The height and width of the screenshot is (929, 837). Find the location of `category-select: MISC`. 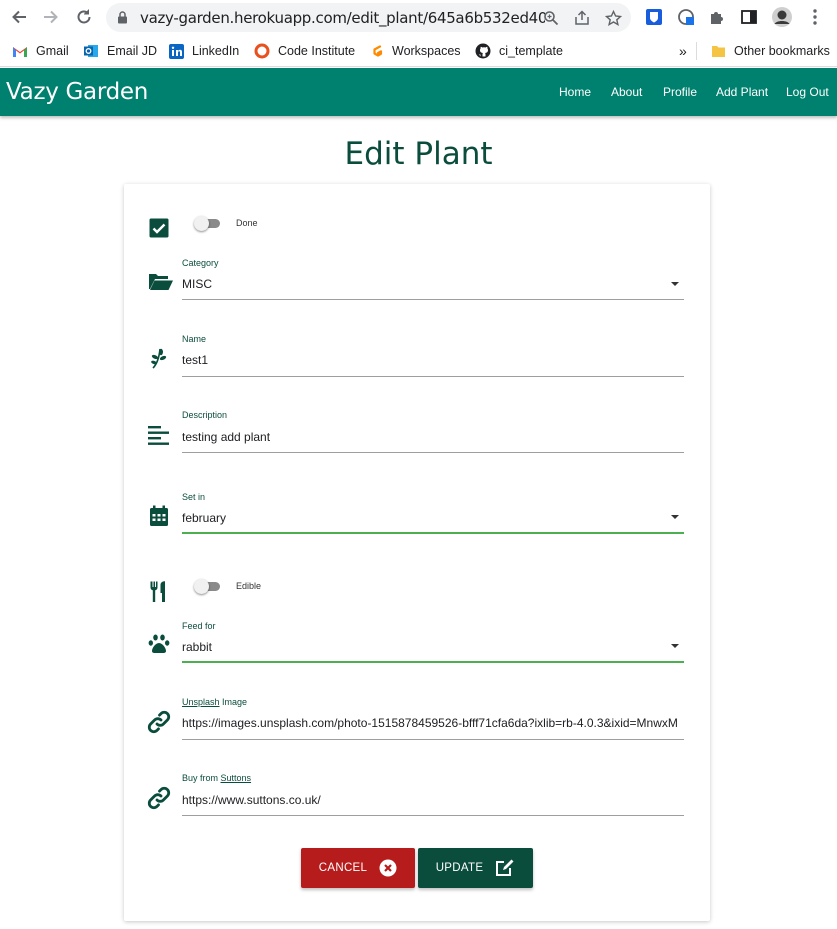

category-select: MISC is located at coordinates (433, 284).